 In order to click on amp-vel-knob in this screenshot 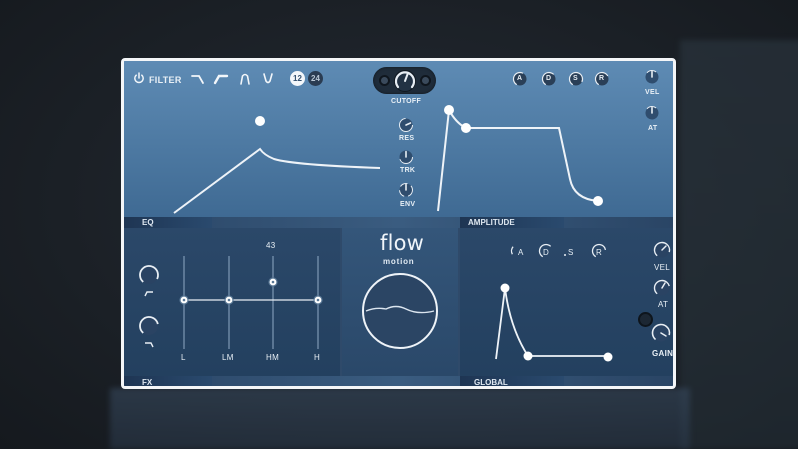, I will do `click(652, 77)`.